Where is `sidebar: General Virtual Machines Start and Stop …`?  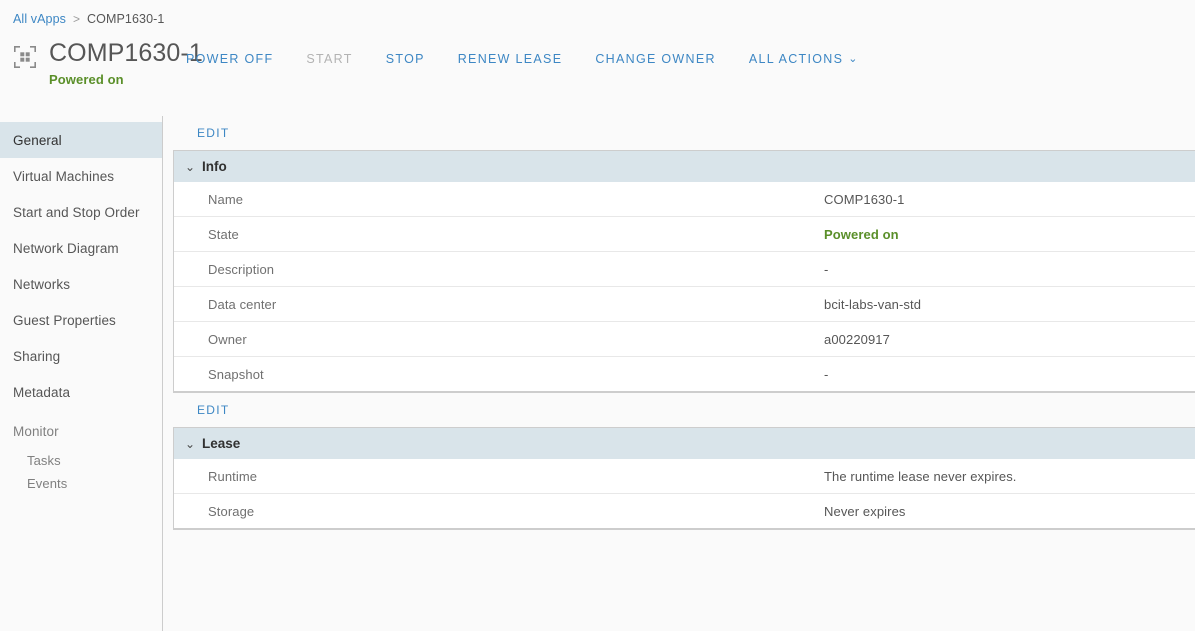 sidebar: General Virtual Machines Start and Stop … is located at coordinates (81, 373).